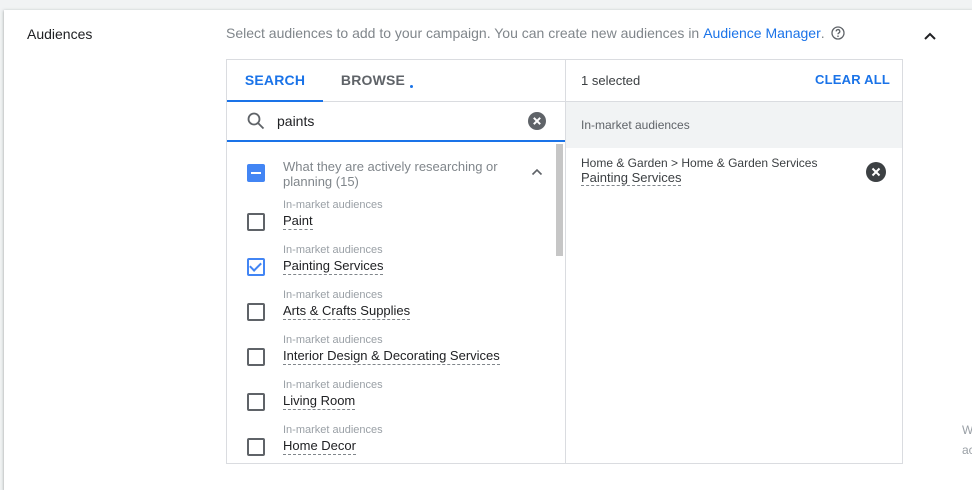 The width and height of the screenshot is (972, 490). I want to click on item-name: Paint, so click(298, 221).